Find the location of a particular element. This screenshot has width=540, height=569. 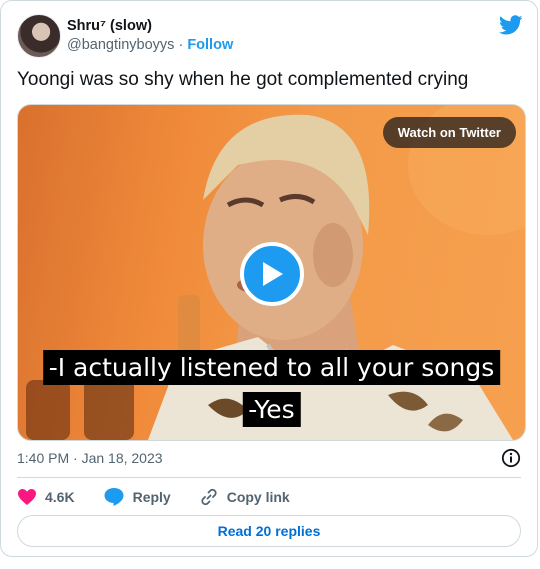

heart-icon is located at coordinates (27, 497).